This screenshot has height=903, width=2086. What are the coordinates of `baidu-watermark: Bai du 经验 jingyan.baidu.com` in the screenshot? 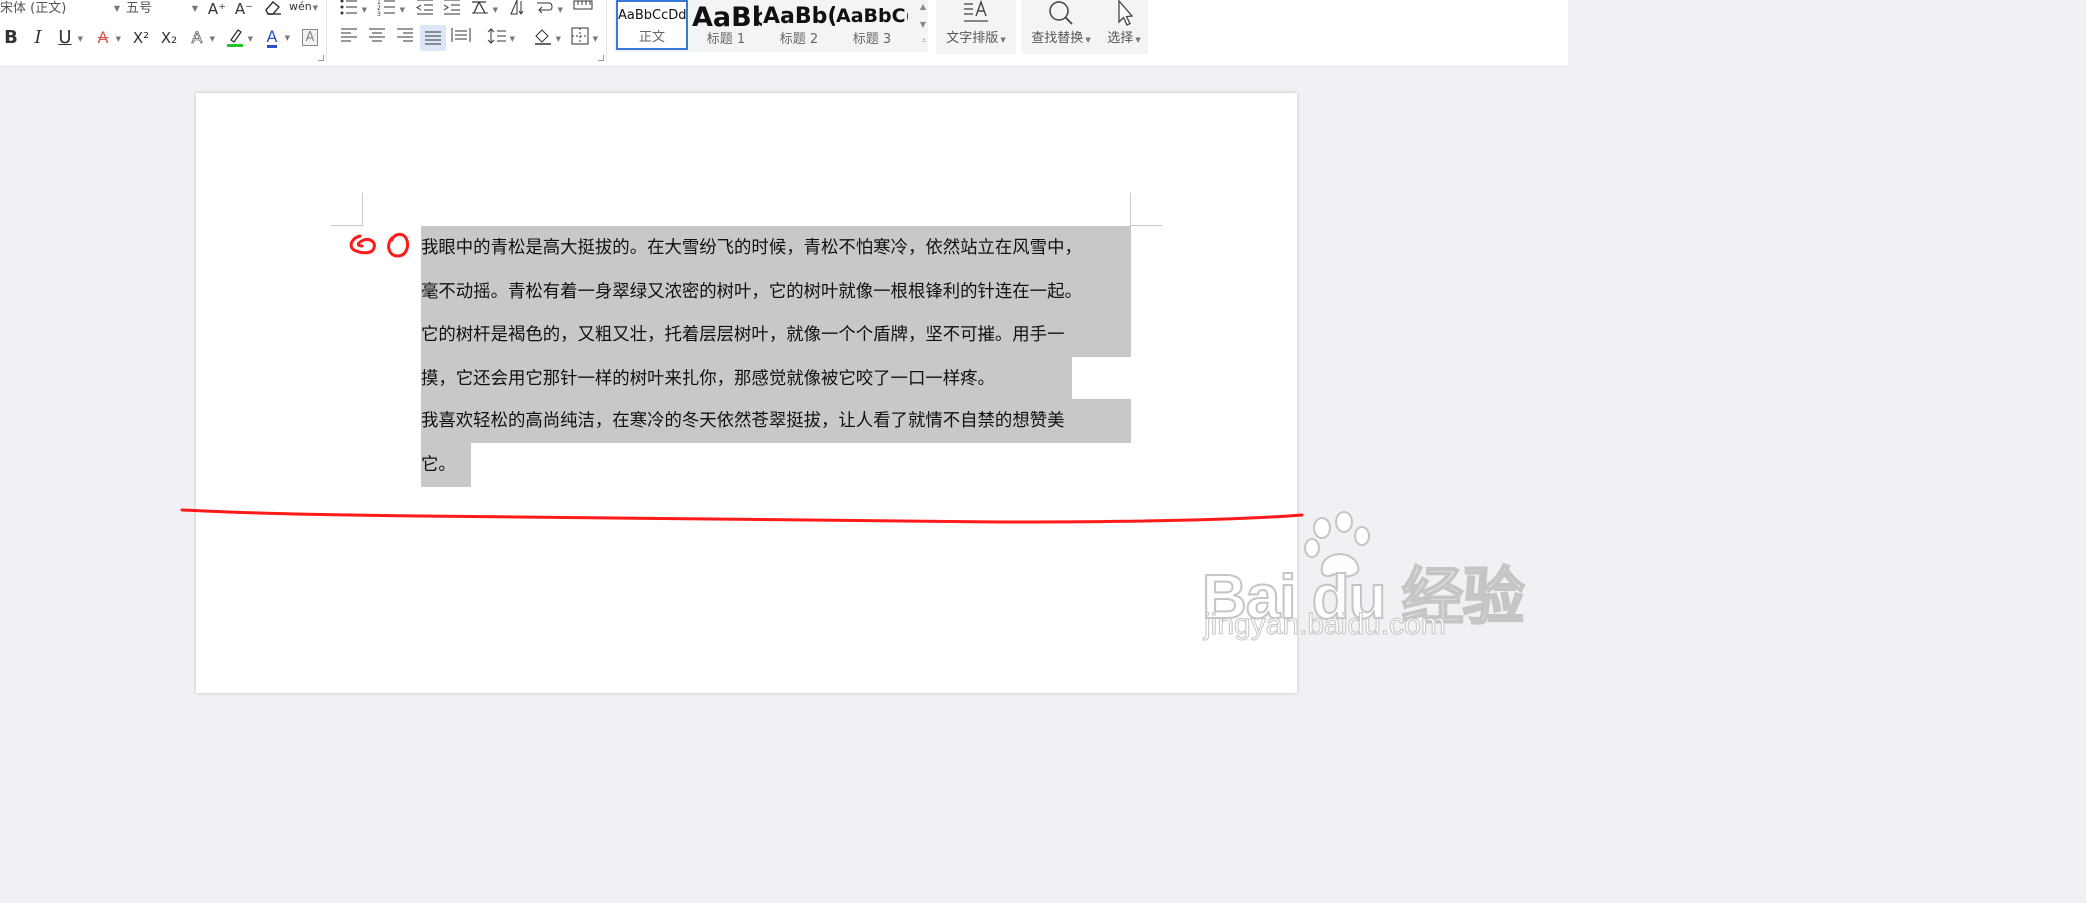 It's located at (1363, 578).